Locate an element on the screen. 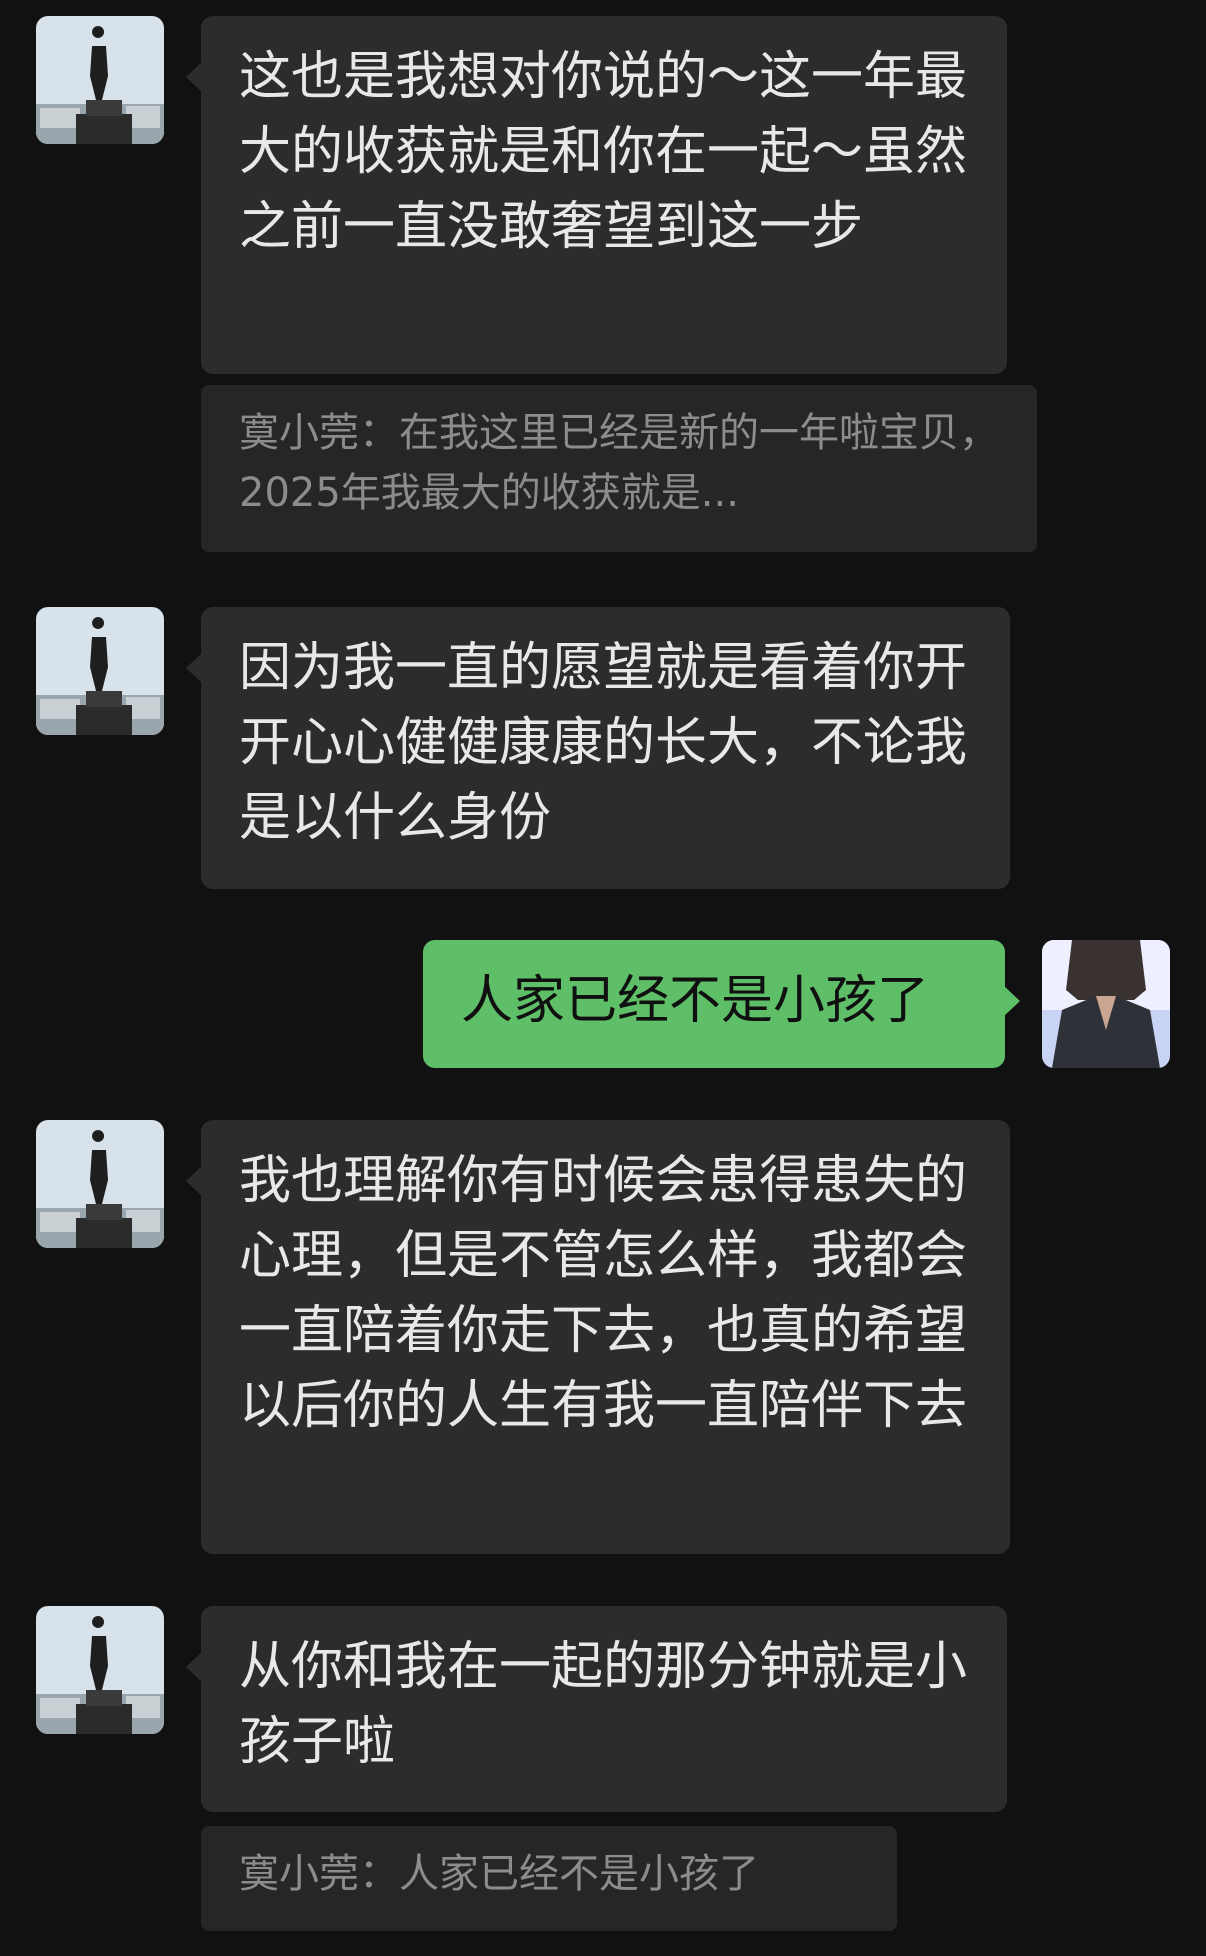 This screenshot has width=1206, height=1956. quoted-message: 寞小莞：人家已经不是小孩了 is located at coordinates (549, 1878).